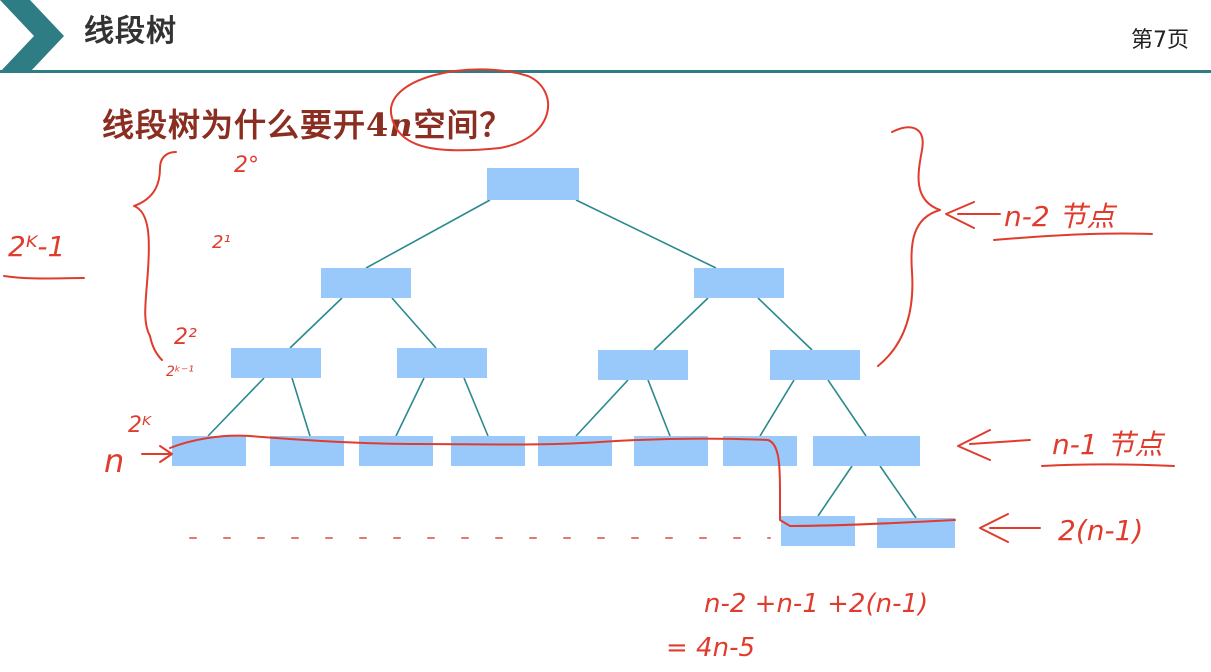 This screenshot has width=1211, height=672. What do you see at coordinates (818, 531) in the screenshot?
I see `tree-extra-leaf-node` at bounding box center [818, 531].